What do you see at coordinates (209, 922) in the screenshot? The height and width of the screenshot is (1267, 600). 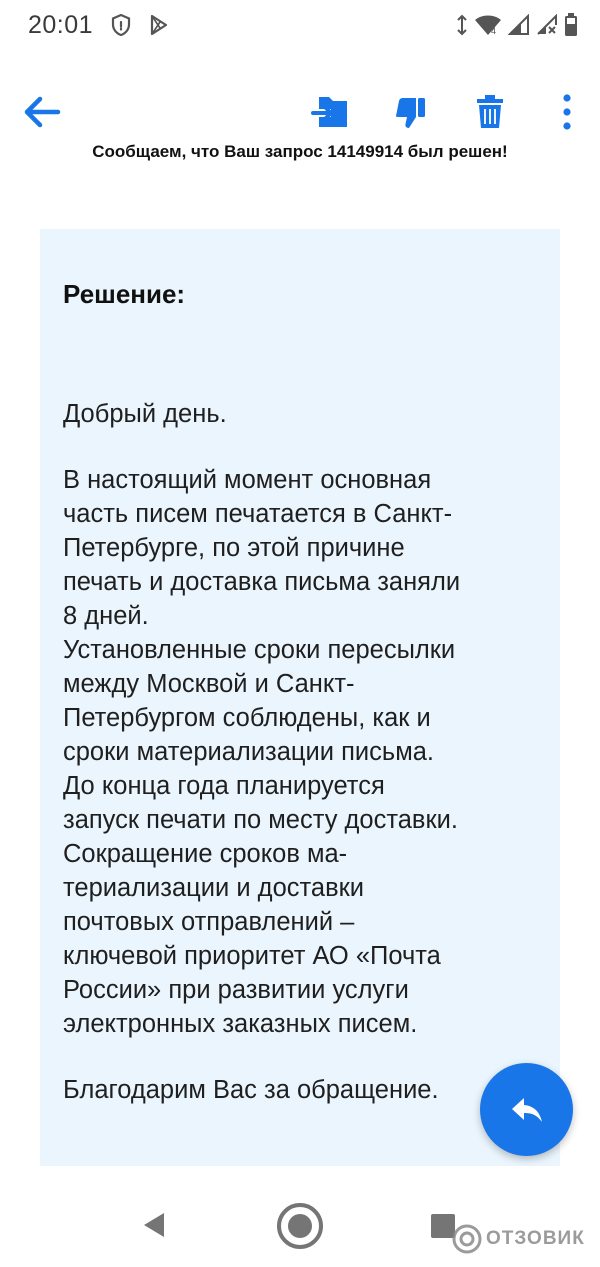 I see `body-line: почтовых отправлений –` at bounding box center [209, 922].